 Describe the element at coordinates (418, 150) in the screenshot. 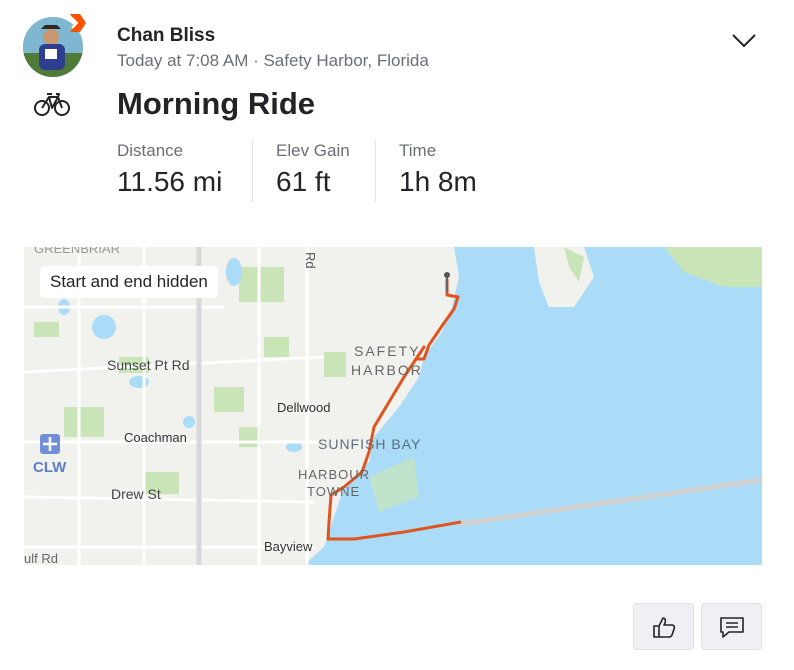

I see `time-label: Time` at that location.